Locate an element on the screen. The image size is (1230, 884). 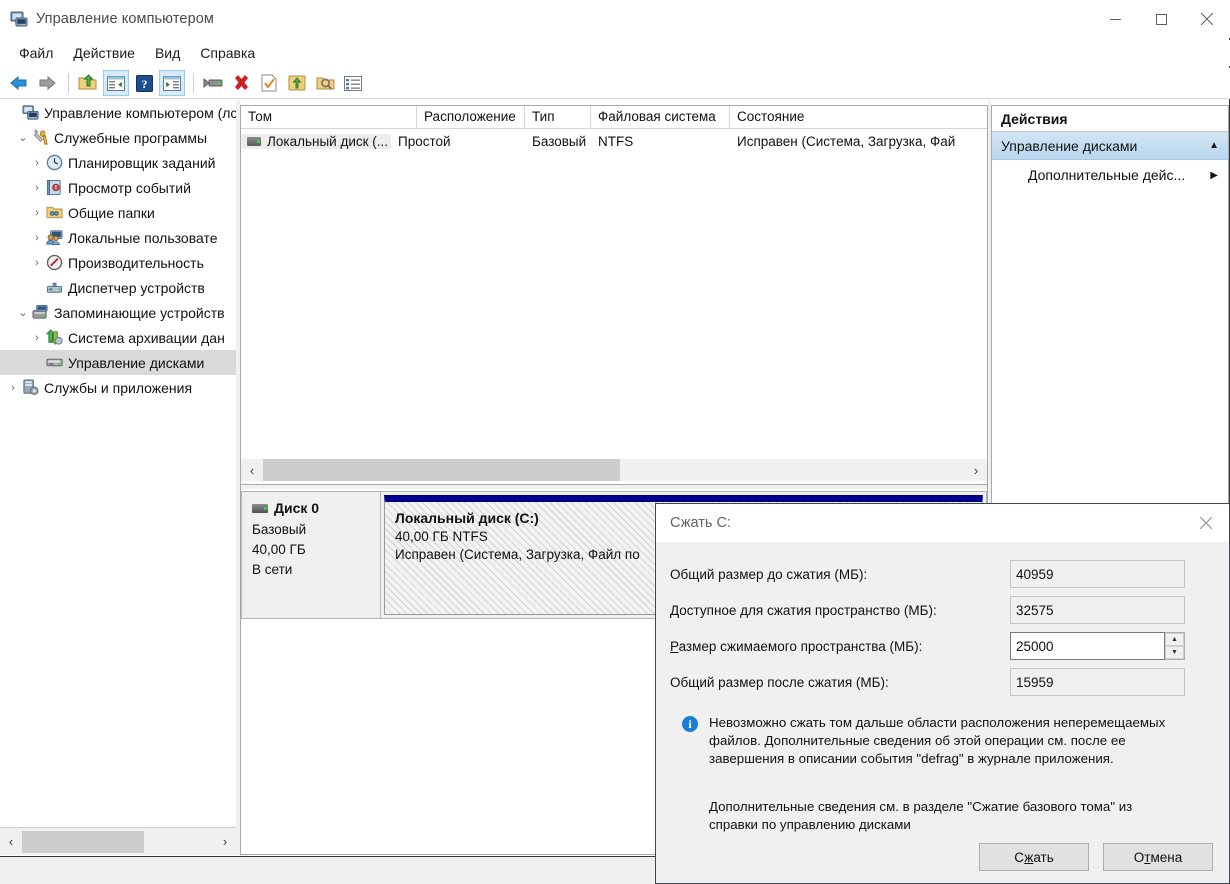
chevron-up-icon: ▲ is located at coordinates (1214, 145).